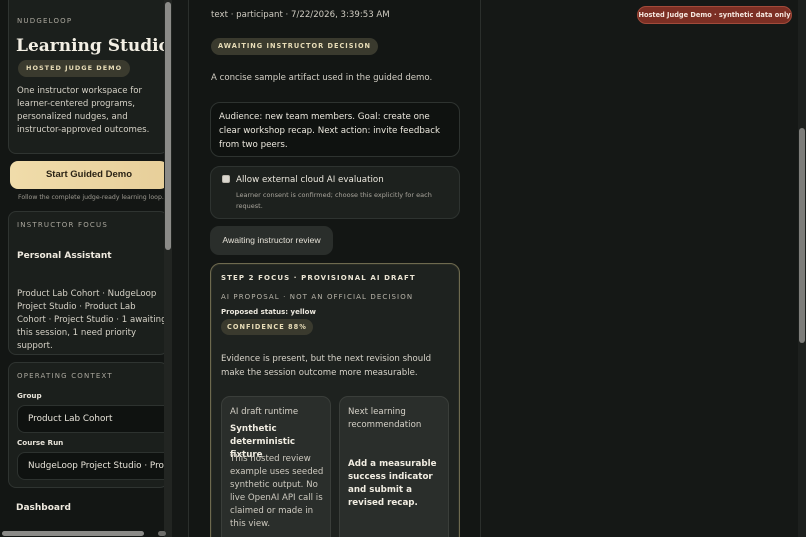 The width and height of the screenshot is (806, 537). I want to click on awaiting-review-button: Awaiting instructor review, so click(271, 240).